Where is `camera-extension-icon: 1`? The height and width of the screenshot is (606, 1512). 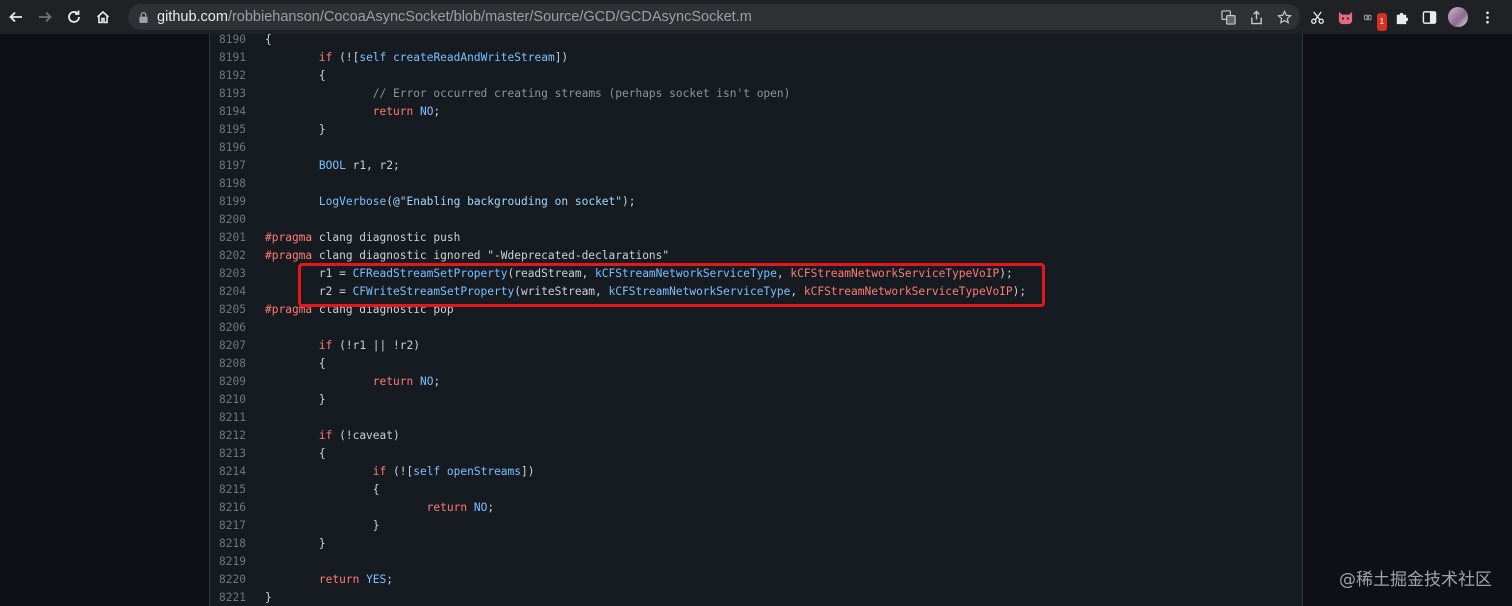 camera-extension-icon: 1 is located at coordinates (1375, 19).